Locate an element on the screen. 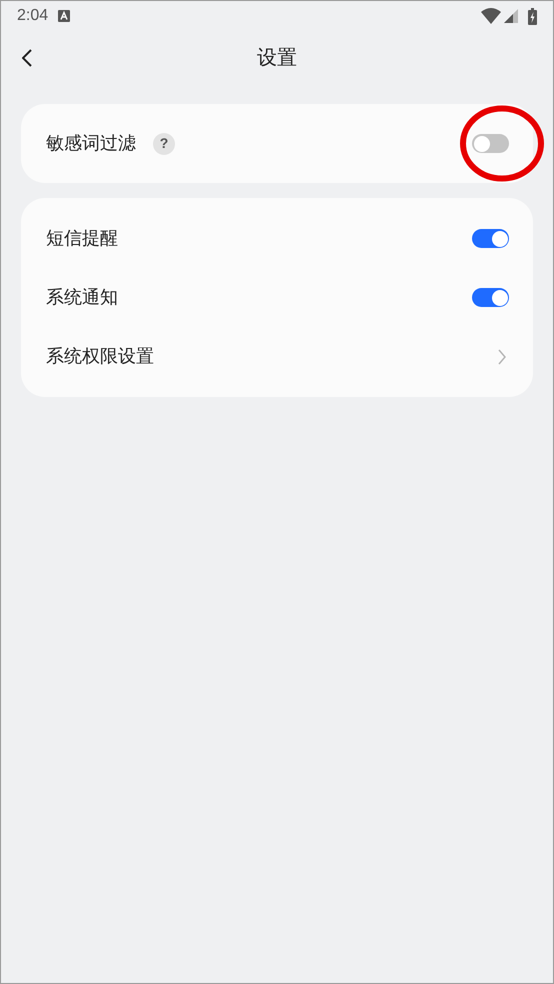  setting-label: 系统通知 is located at coordinates (82, 297).